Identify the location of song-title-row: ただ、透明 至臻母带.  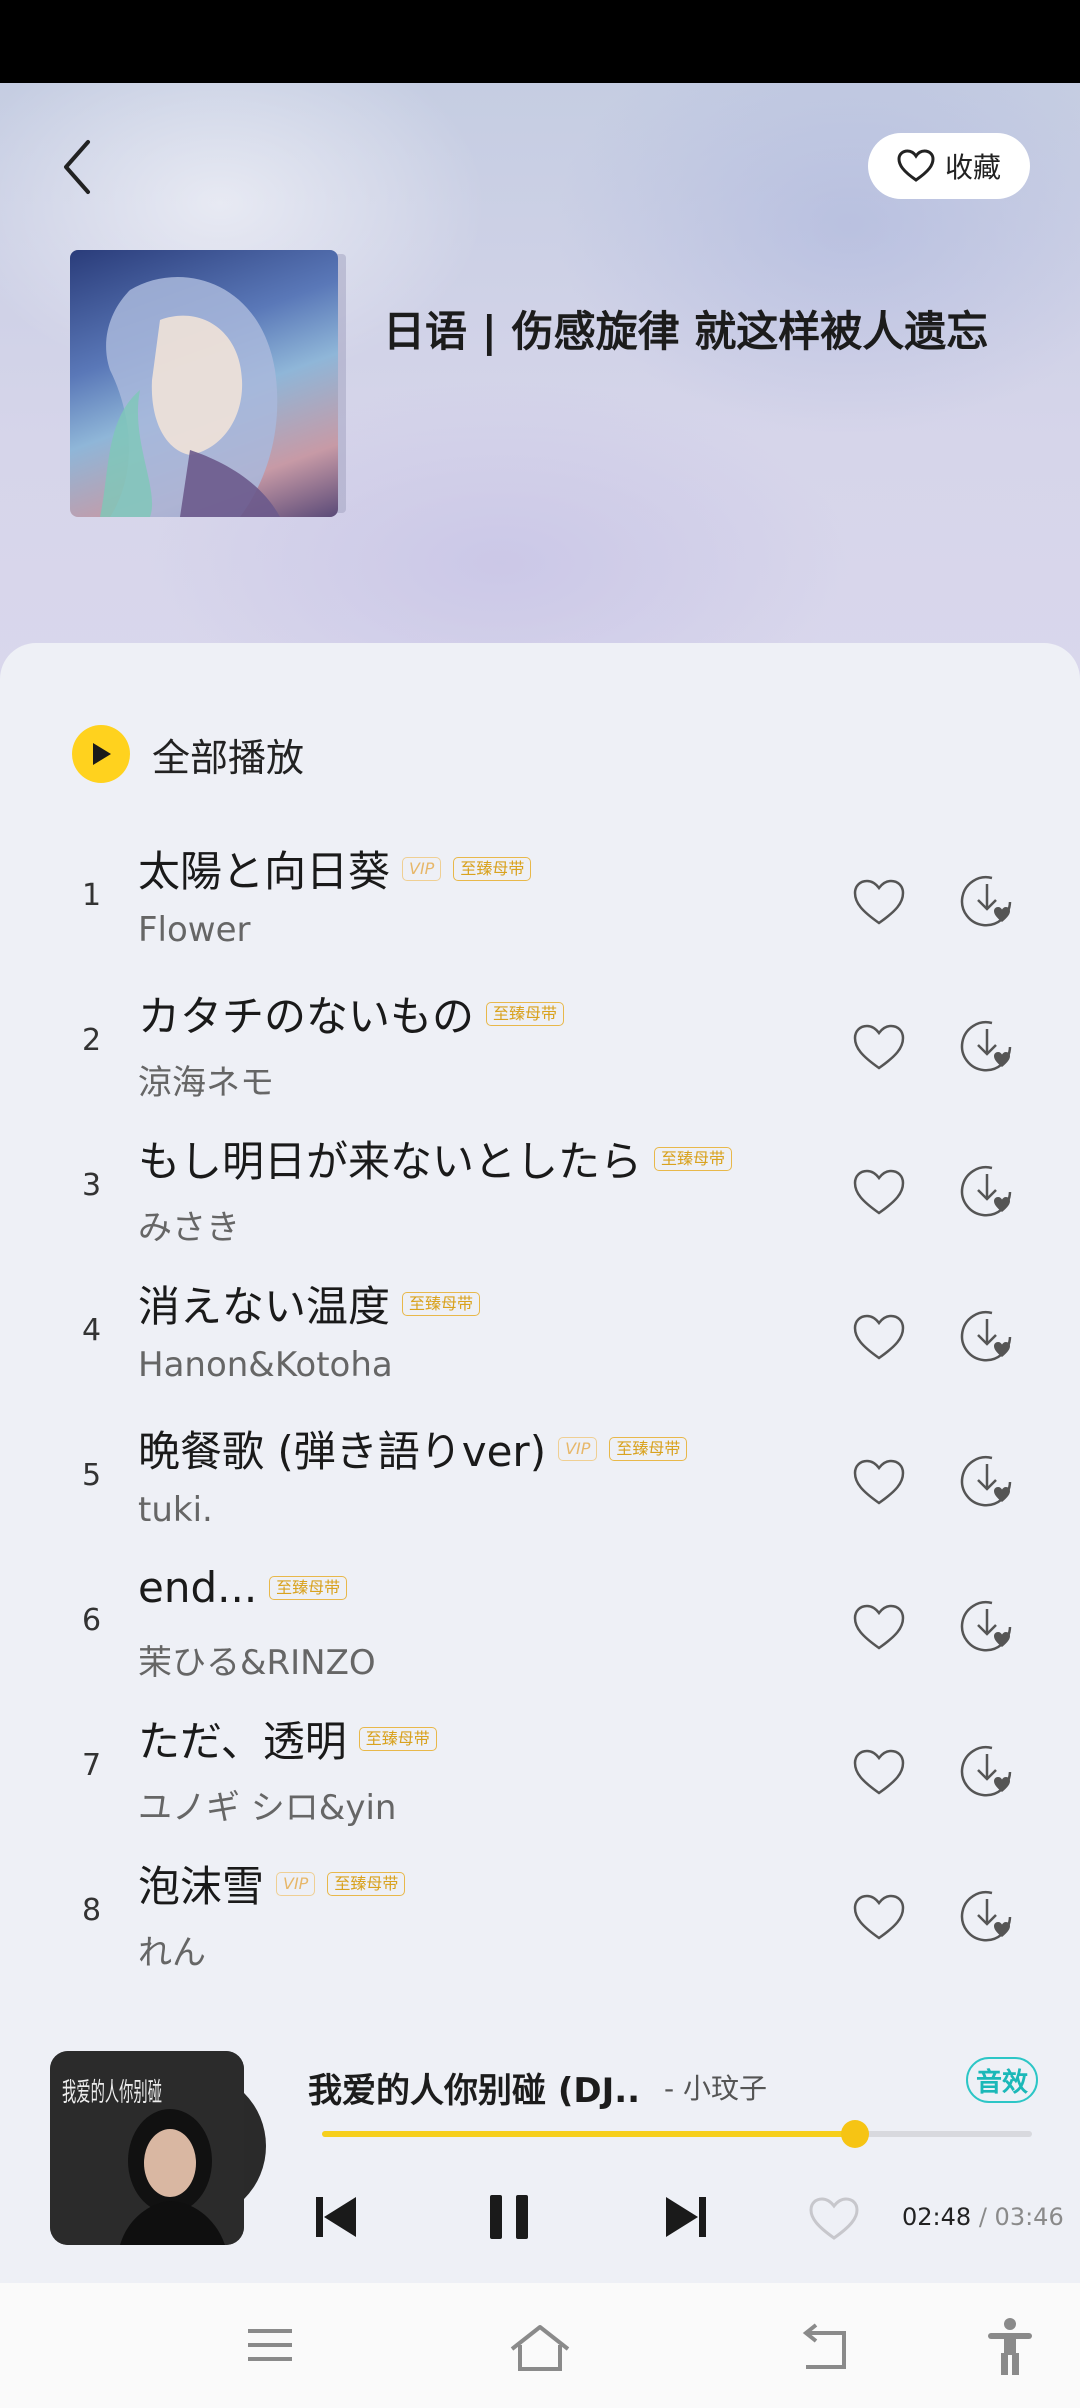
(287, 1738).